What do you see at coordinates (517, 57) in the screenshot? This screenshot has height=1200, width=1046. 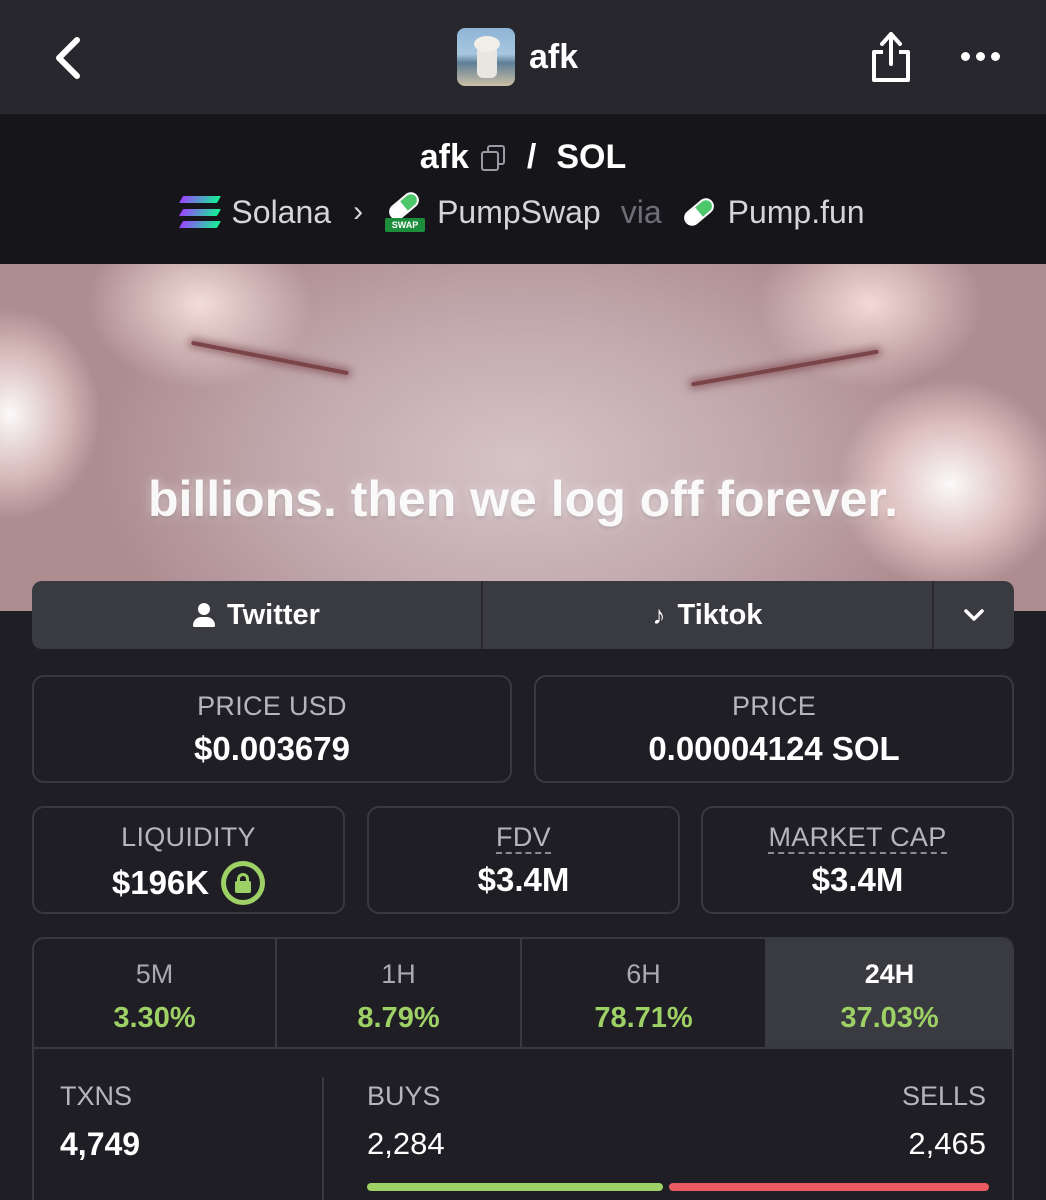 I see `token-title: afk` at bounding box center [517, 57].